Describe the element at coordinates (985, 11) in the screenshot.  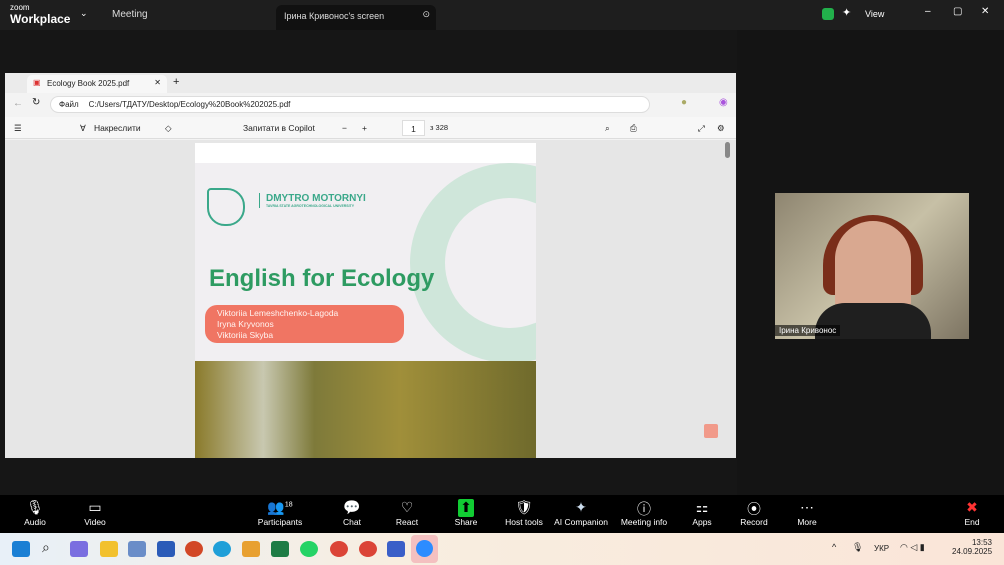
I see `close-button: ✕` at that location.